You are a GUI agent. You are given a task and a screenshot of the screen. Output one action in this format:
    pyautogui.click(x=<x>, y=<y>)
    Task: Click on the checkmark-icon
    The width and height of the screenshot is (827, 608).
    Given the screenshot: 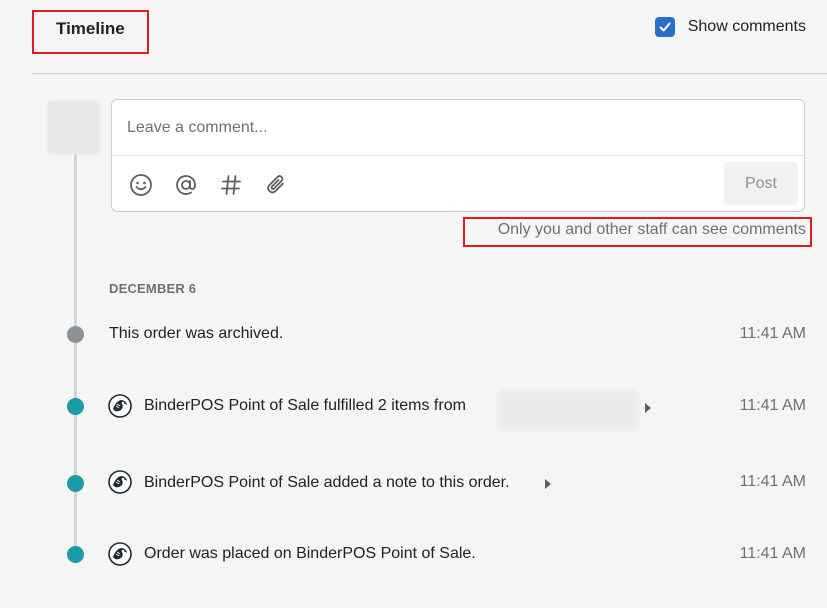 What is the action you would take?
    pyautogui.click(x=665, y=27)
    